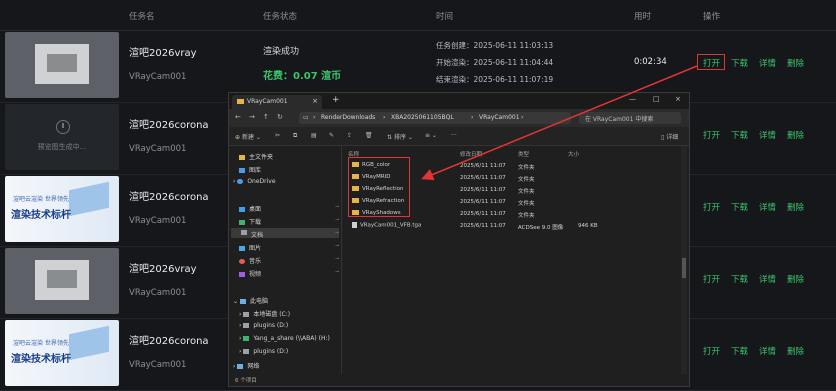 This screenshot has height=391, width=836. What do you see at coordinates (246, 381) in the screenshot?
I see `item-count: 6 个项目` at bounding box center [246, 381].